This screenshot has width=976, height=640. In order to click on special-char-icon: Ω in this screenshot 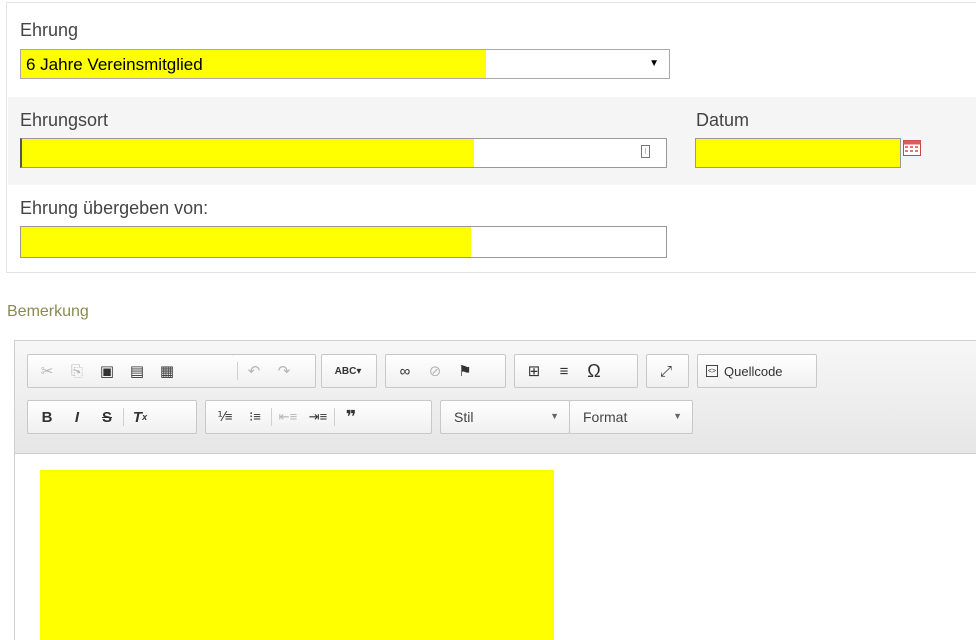, I will do `click(594, 371)`.